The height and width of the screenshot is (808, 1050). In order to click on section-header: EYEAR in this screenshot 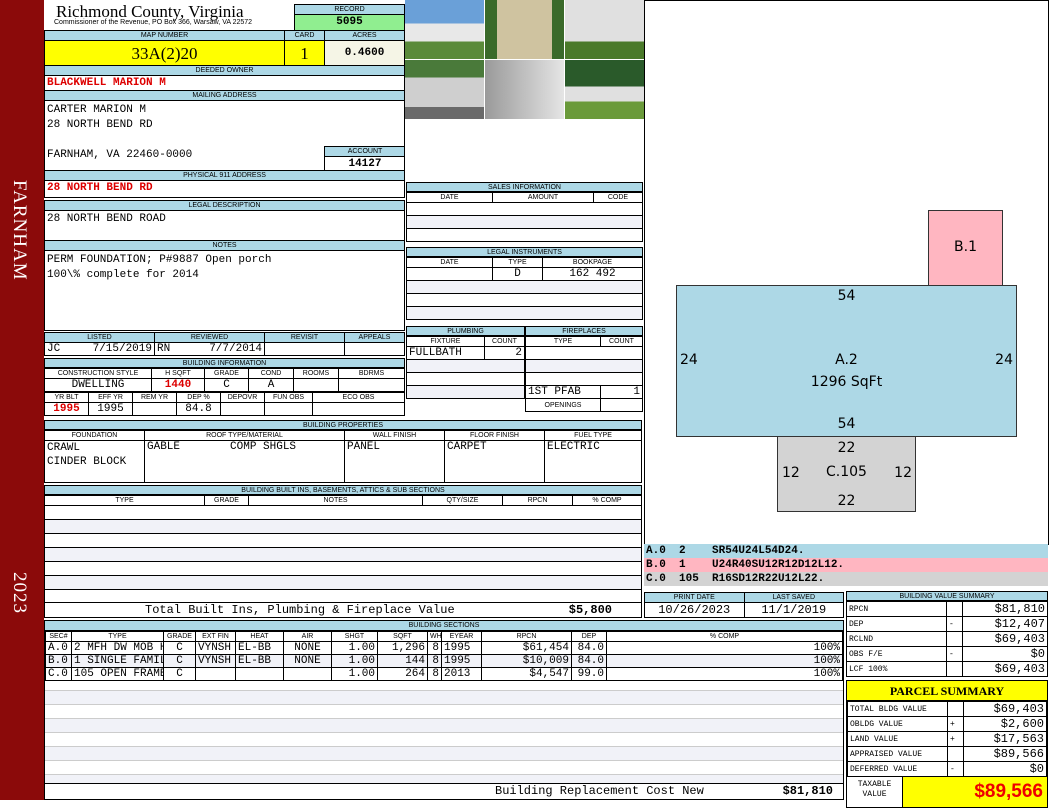, I will do `click(461, 636)`.